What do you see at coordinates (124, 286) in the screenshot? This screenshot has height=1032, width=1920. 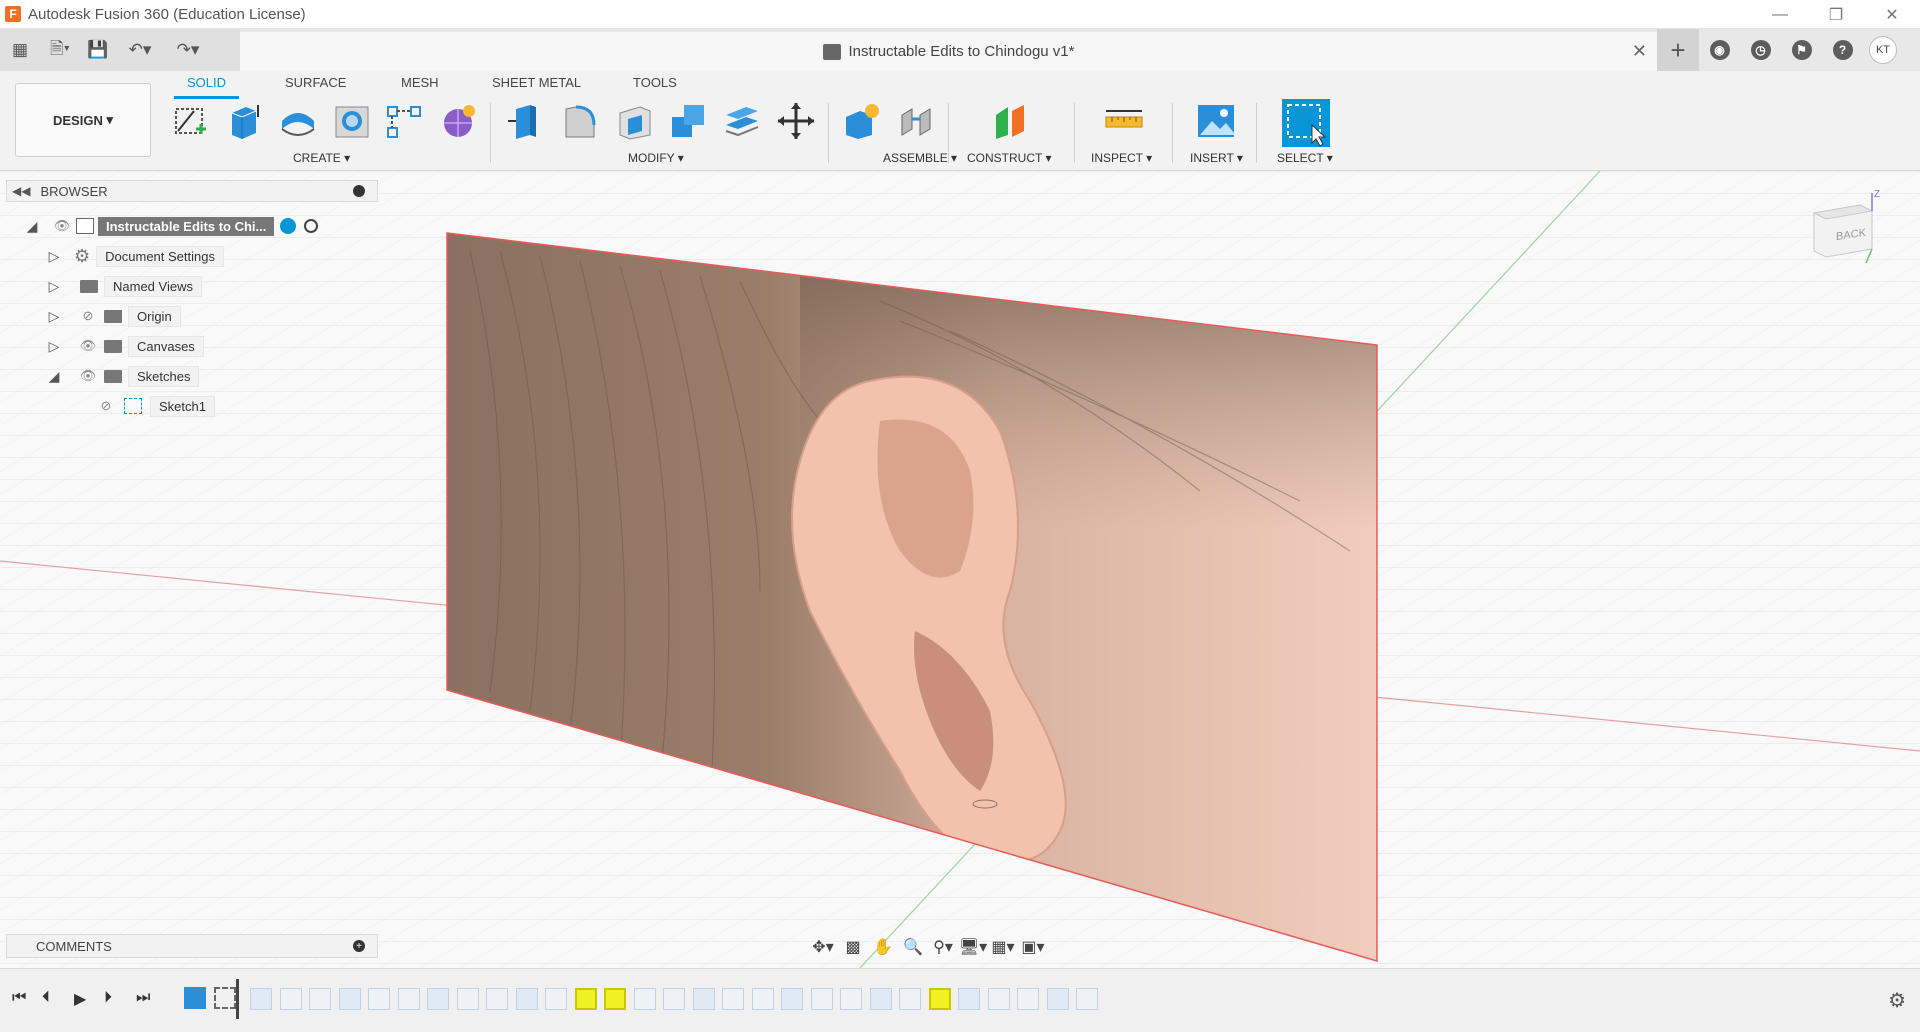 I see `sidebar-item-named-views: ▷ Named Views` at bounding box center [124, 286].